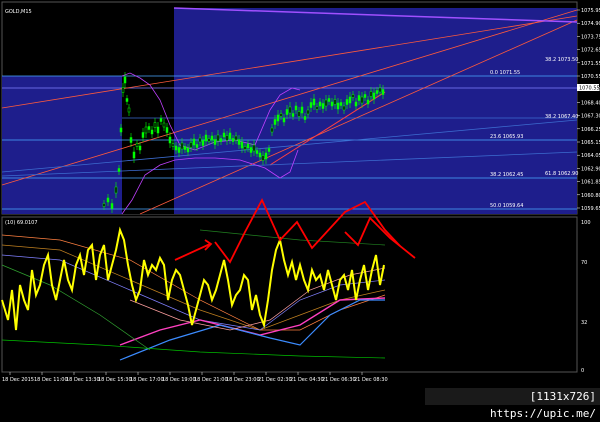 The height and width of the screenshot is (422, 600). What do you see at coordinates (590, 64) in the screenshot?
I see `price-tick-label: 1071.55` at bounding box center [590, 64].